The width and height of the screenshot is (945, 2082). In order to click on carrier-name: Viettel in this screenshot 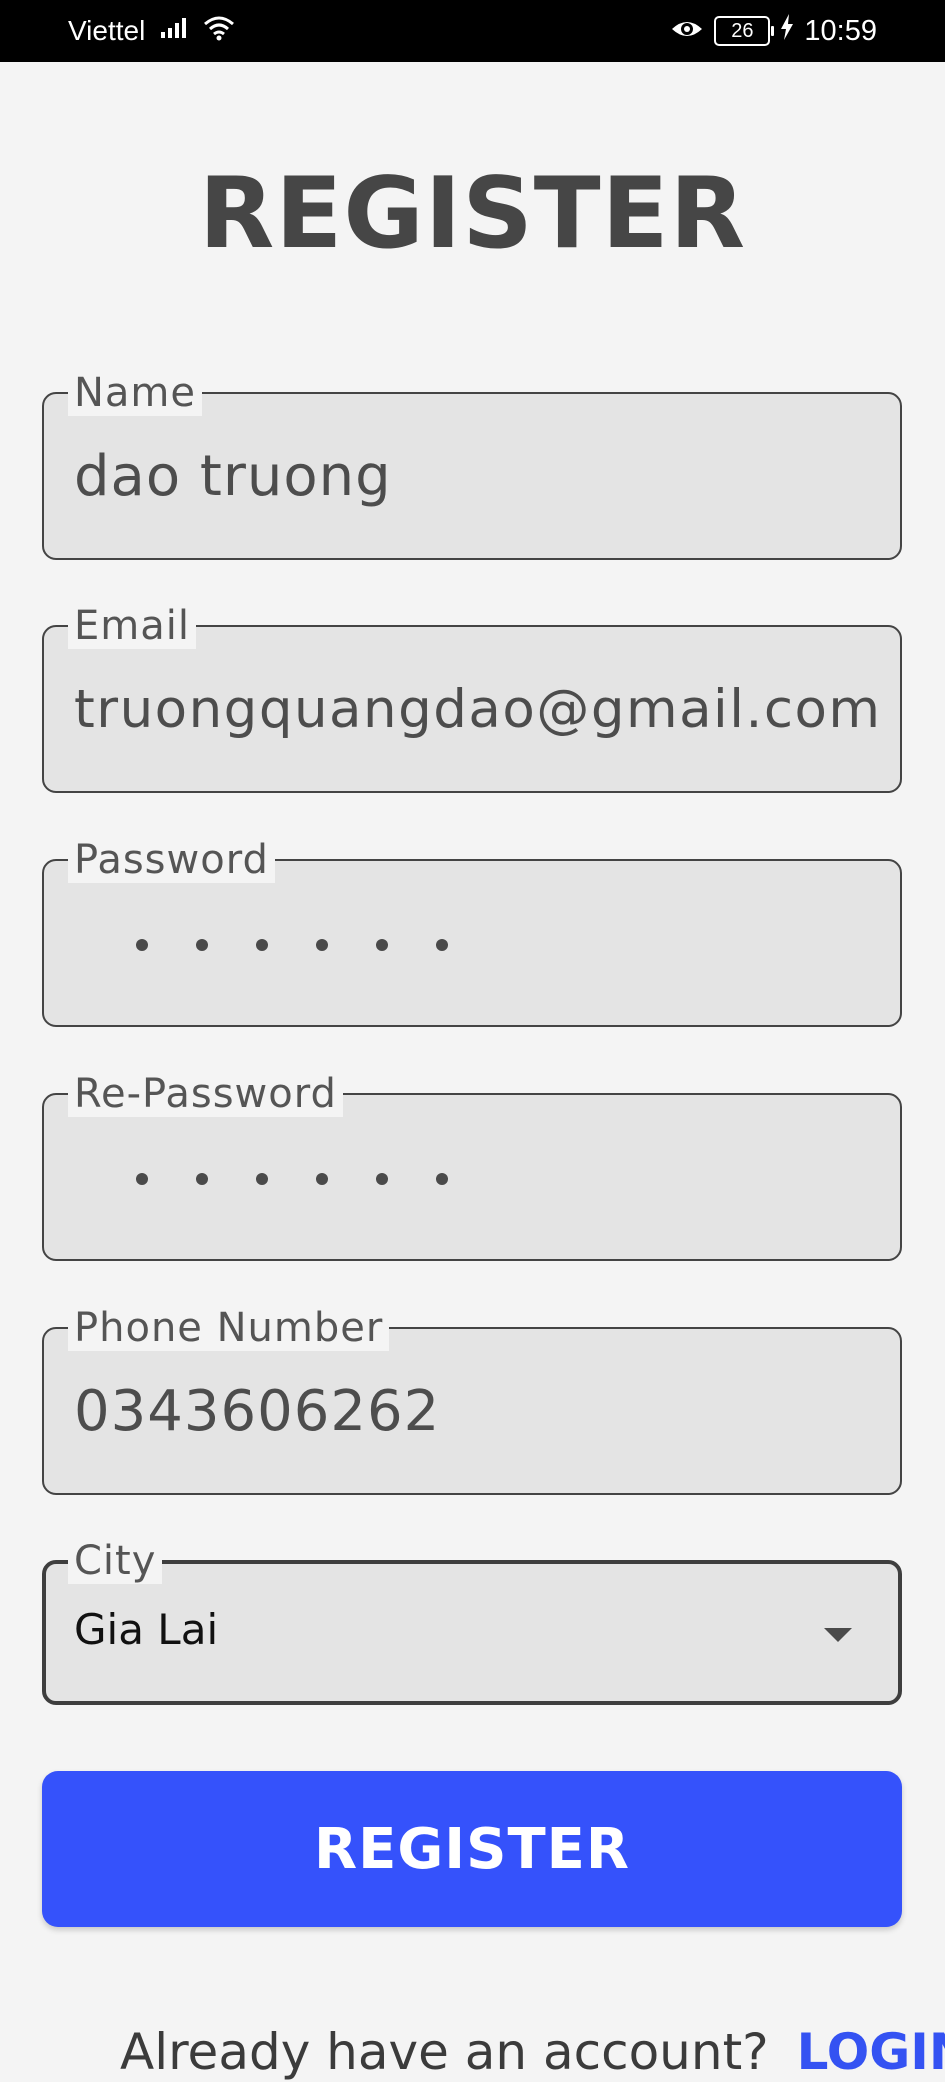, I will do `click(107, 30)`.